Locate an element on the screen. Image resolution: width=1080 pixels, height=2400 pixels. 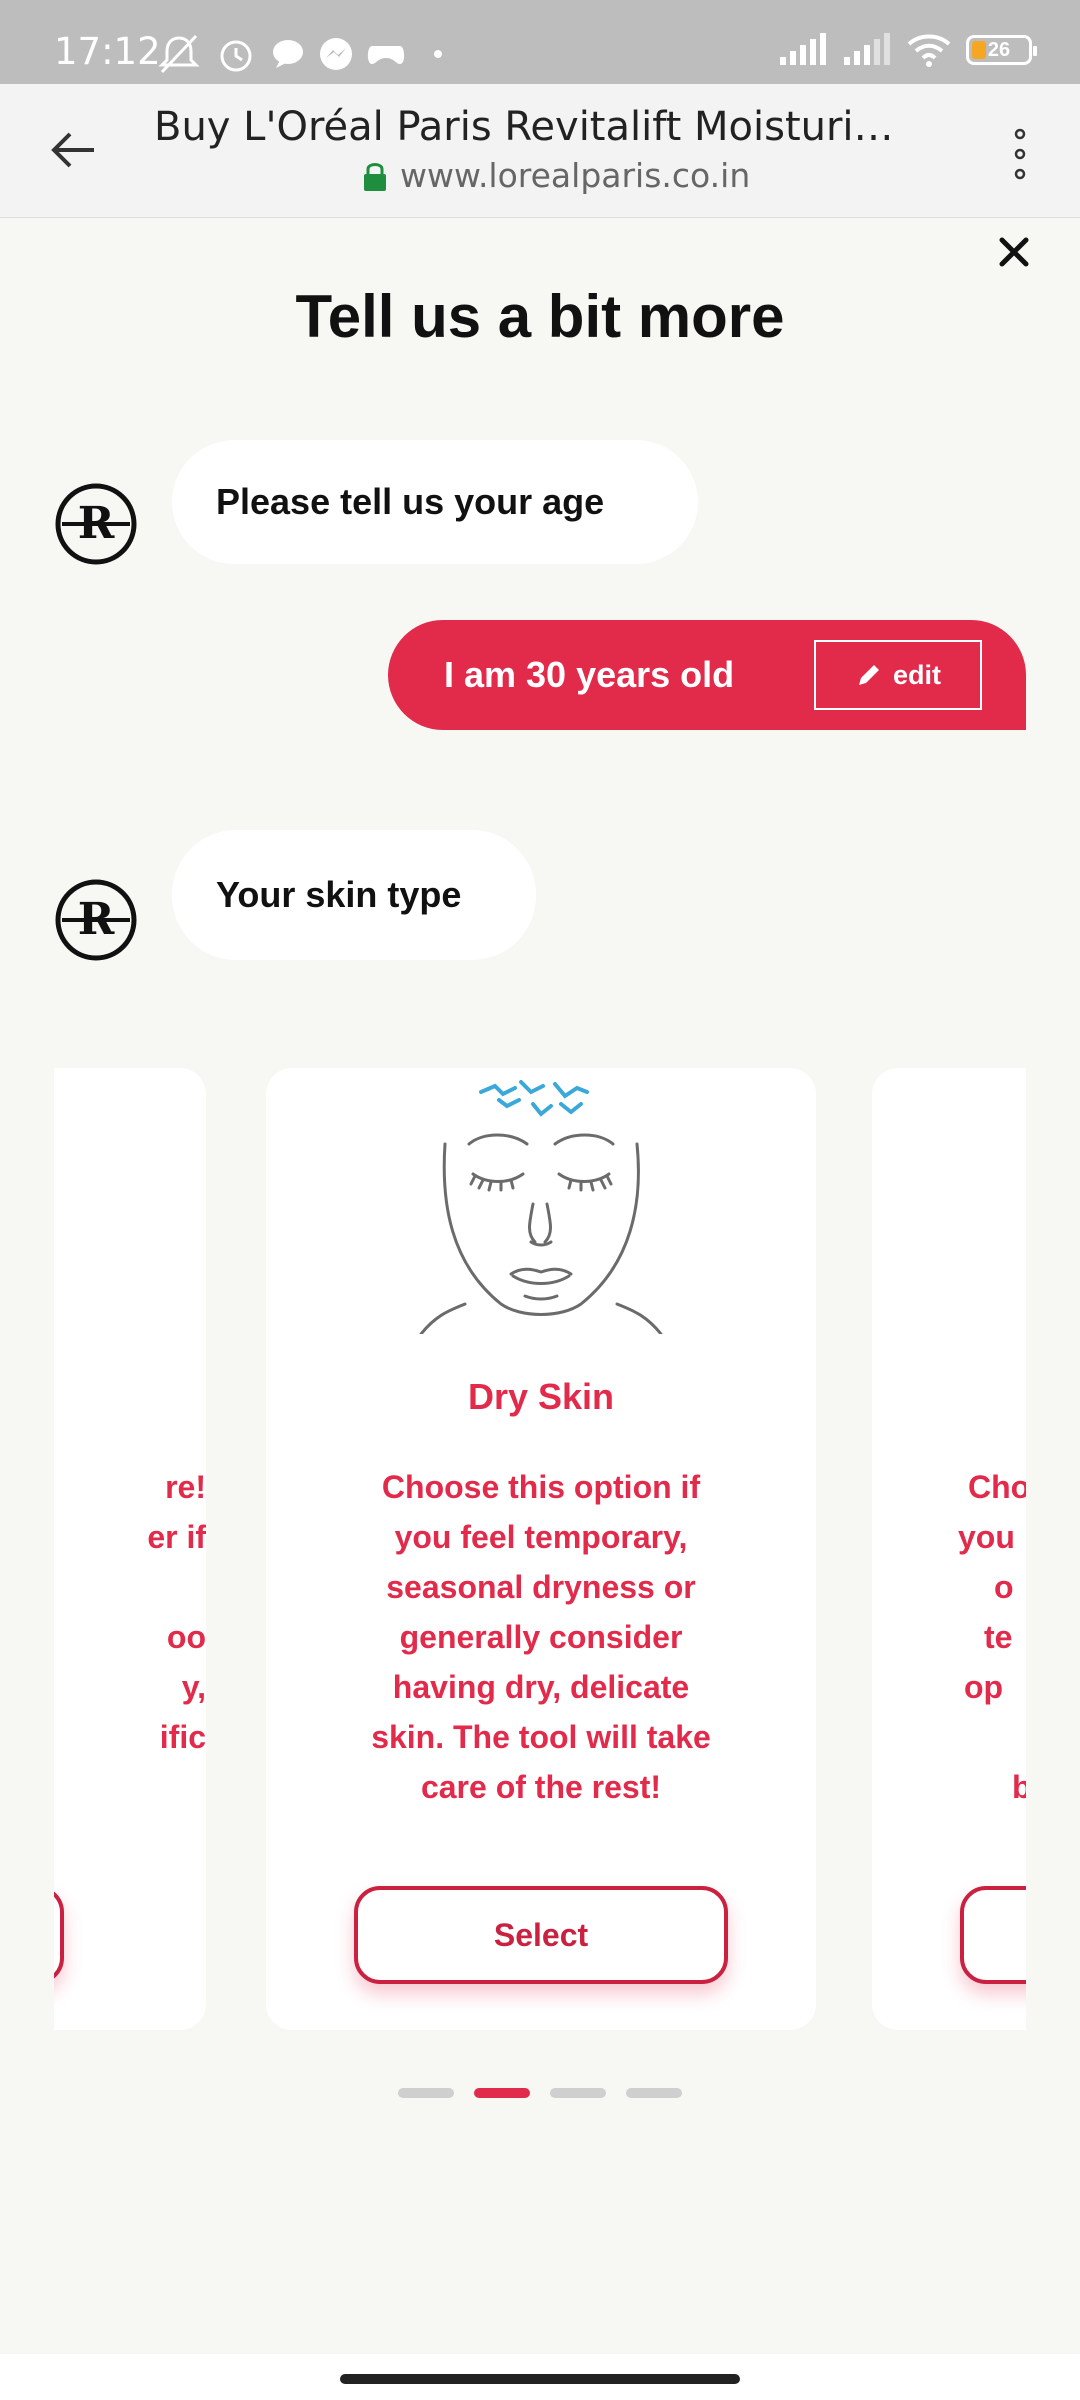
battery-level: 26 is located at coordinates (999, 49).